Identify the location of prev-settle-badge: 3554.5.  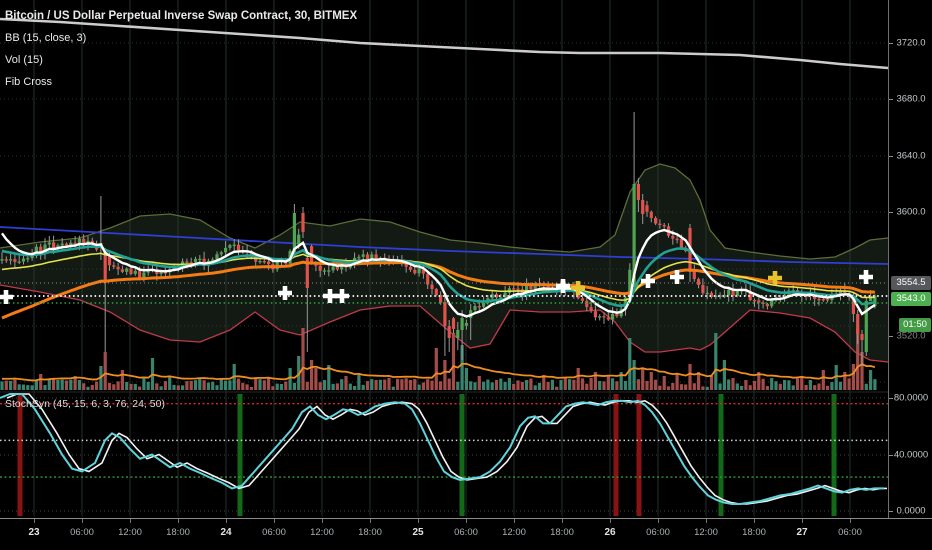
(911, 283).